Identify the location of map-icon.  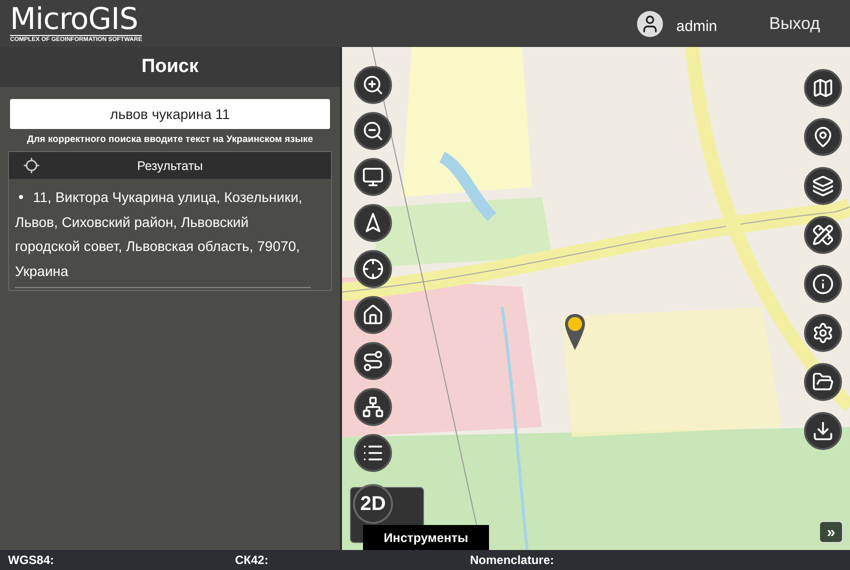
(823, 88).